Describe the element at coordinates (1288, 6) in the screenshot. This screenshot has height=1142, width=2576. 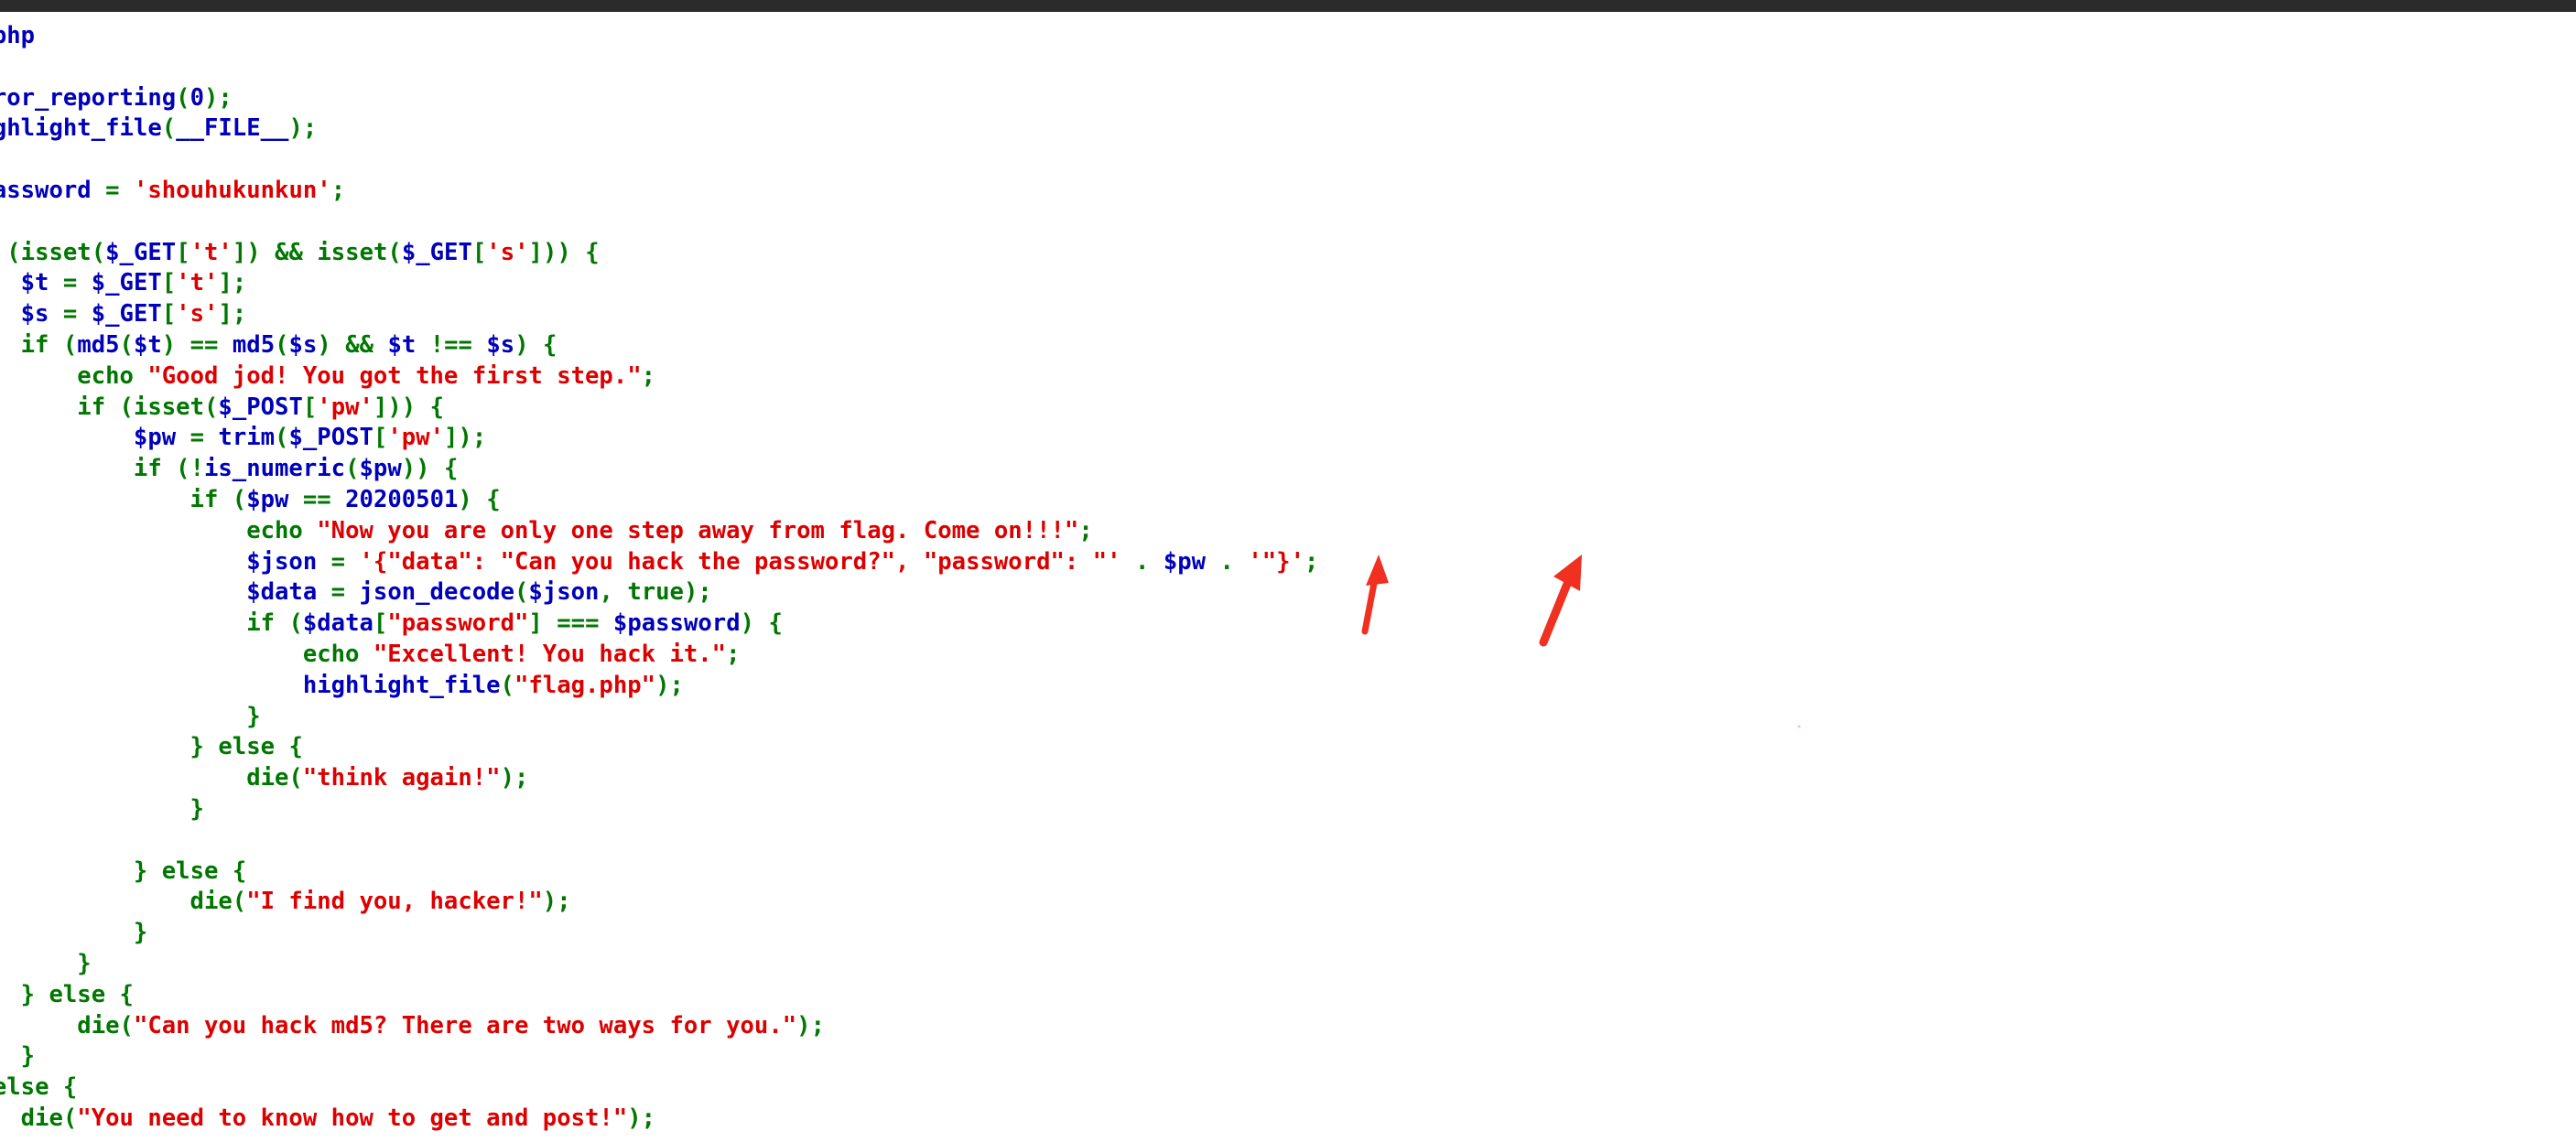
I see `browser-chrome-strip` at that location.